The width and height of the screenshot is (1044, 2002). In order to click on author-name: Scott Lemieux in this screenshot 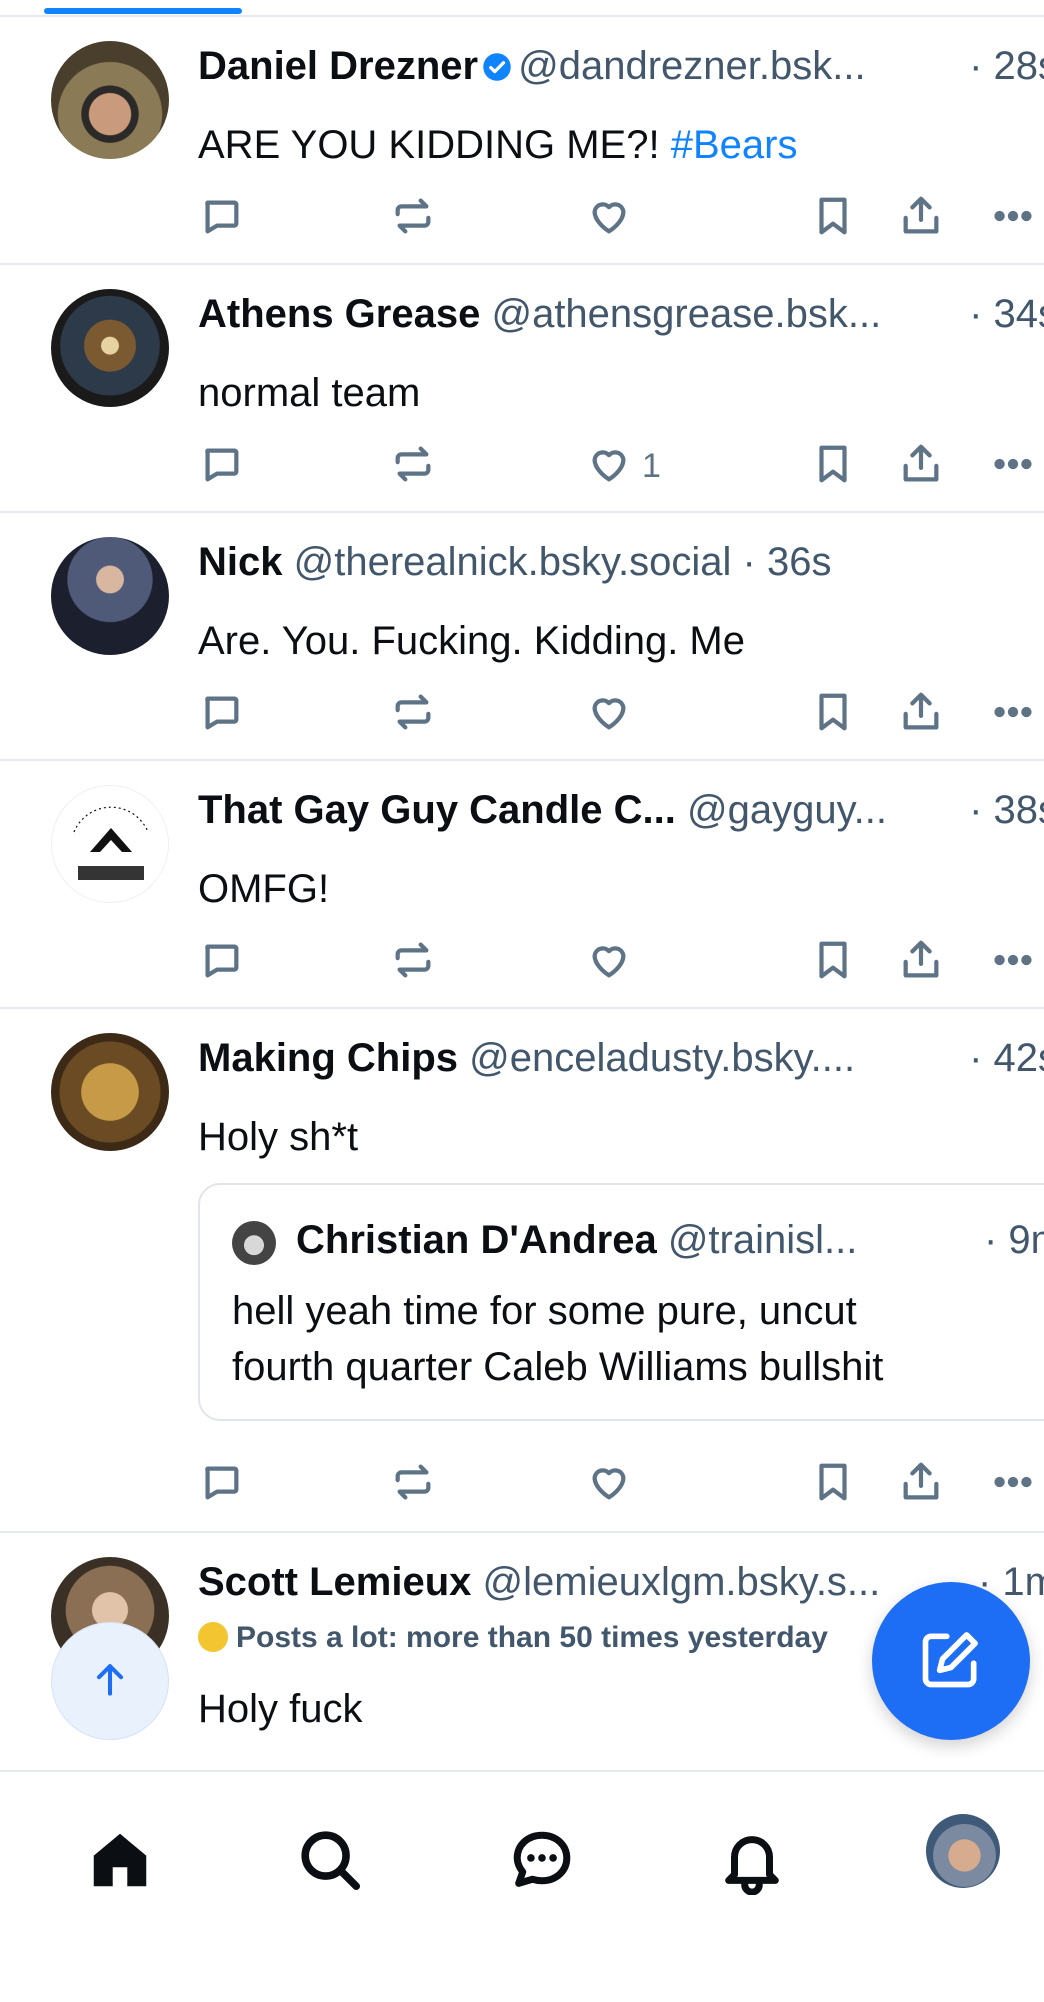, I will do `click(334, 1582)`.